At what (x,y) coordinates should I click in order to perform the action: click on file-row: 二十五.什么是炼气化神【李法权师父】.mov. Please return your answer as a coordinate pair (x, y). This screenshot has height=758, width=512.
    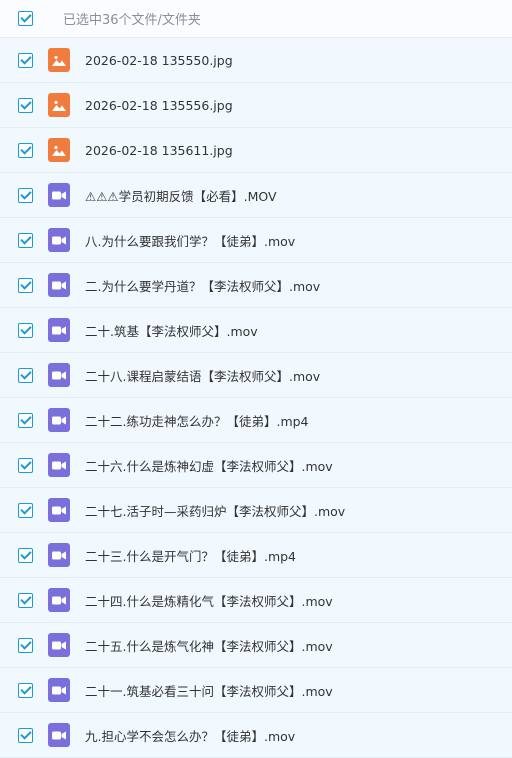
    Looking at the image, I should click on (256, 645).